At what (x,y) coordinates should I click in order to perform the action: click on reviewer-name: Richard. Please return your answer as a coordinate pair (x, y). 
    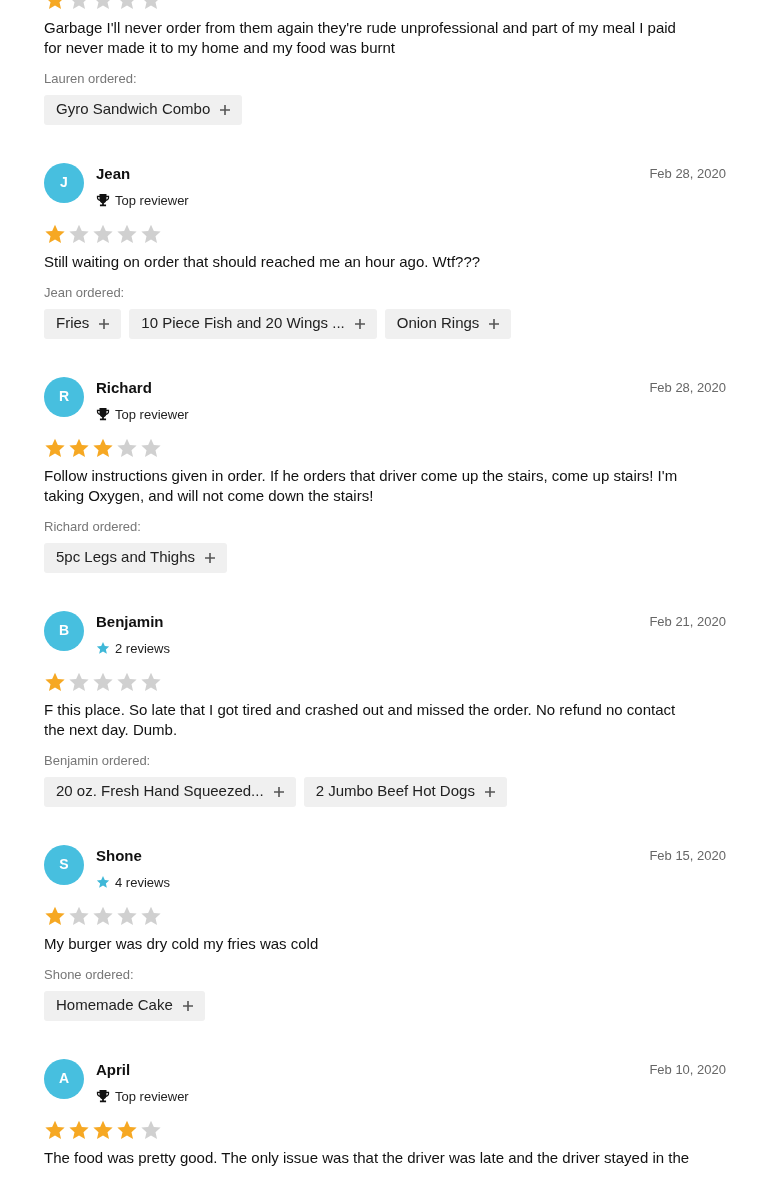
    Looking at the image, I should click on (124, 387).